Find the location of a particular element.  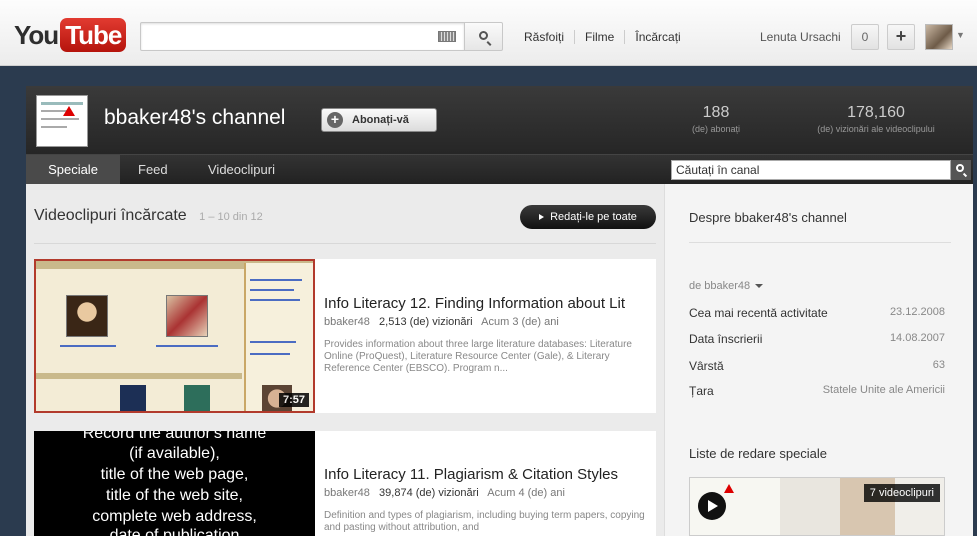

nav-movies: Filme is located at coordinates (599, 37).